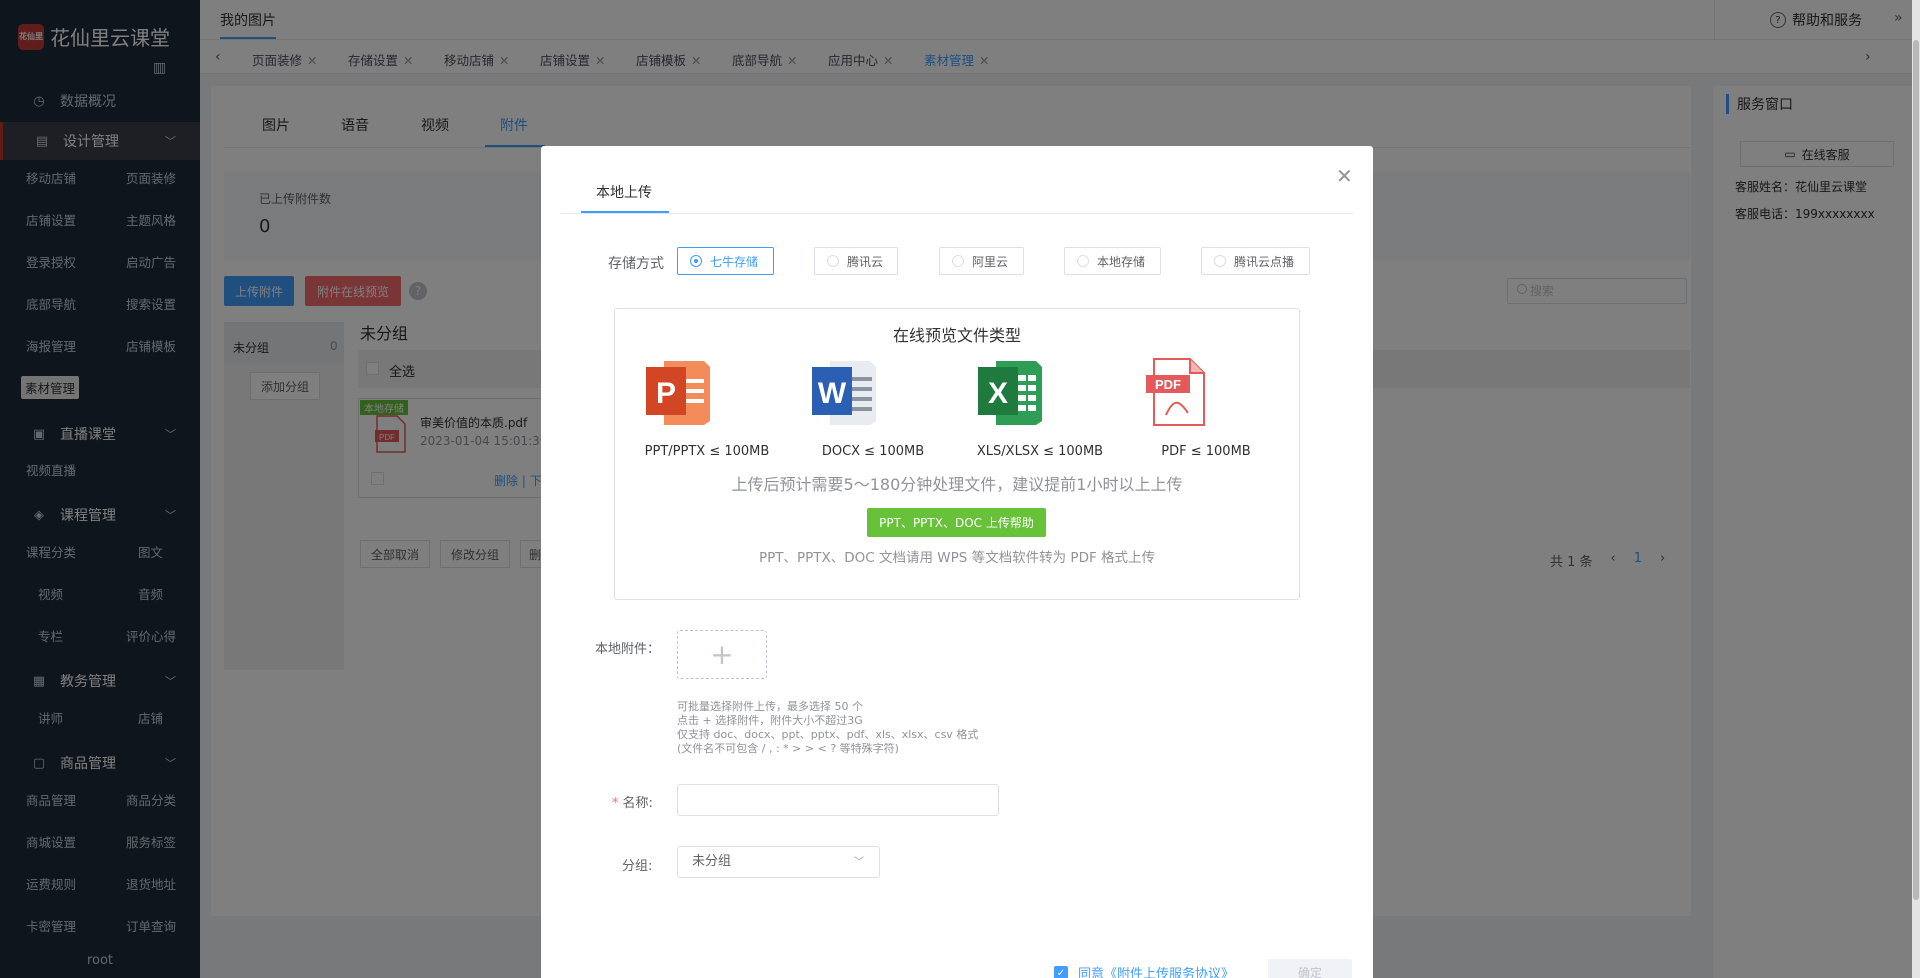 This screenshot has width=1920, height=978. What do you see at coordinates (788, 748) in the screenshot?
I see `upload-hint: (文件名不可包含 / , : * > > < ? 等特殊字符)` at bounding box center [788, 748].